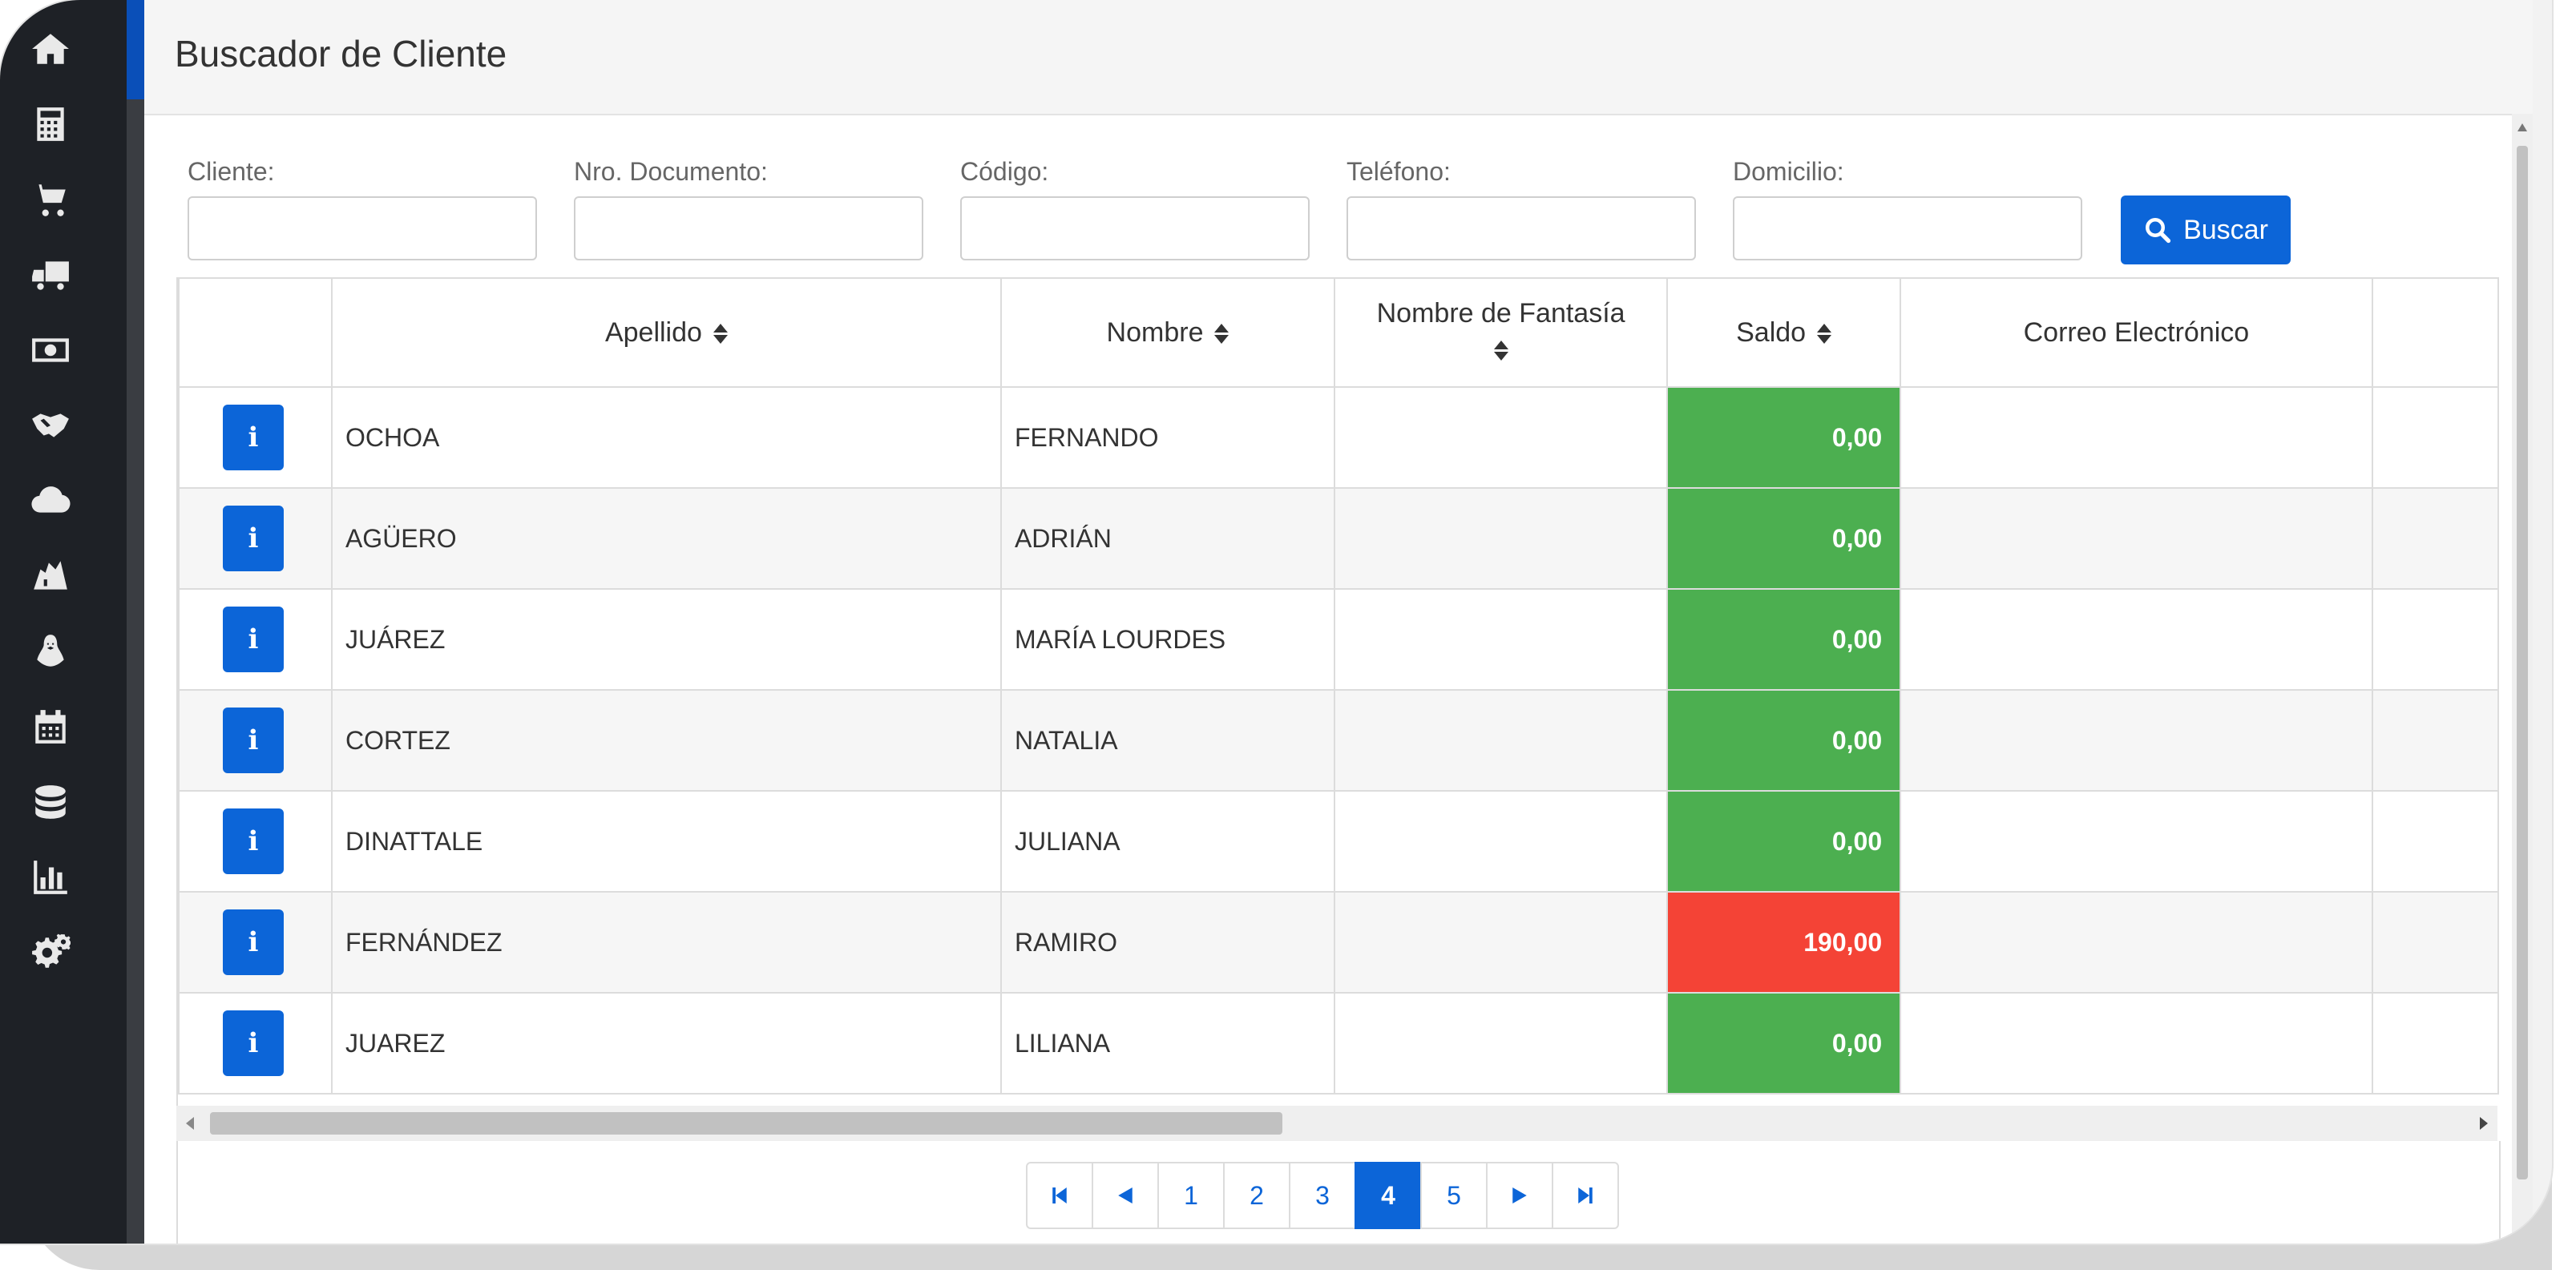  I want to click on pagination-footer: 1 2 3 4 5, so click(1339, 1192).